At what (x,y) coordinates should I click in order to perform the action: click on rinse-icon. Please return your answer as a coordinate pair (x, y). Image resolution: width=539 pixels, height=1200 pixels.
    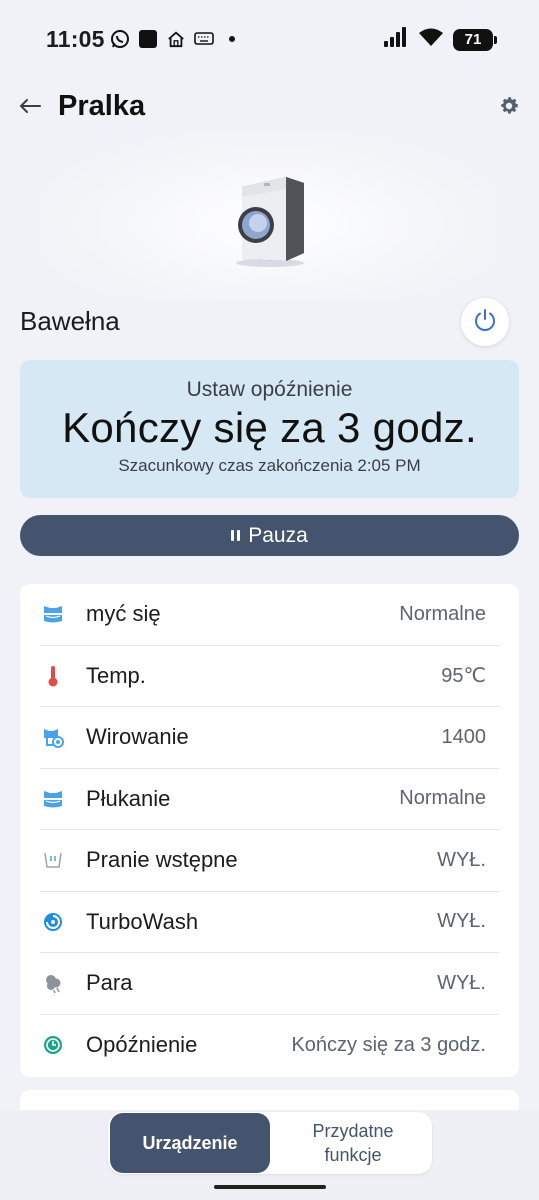
    Looking at the image, I should click on (53, 799).